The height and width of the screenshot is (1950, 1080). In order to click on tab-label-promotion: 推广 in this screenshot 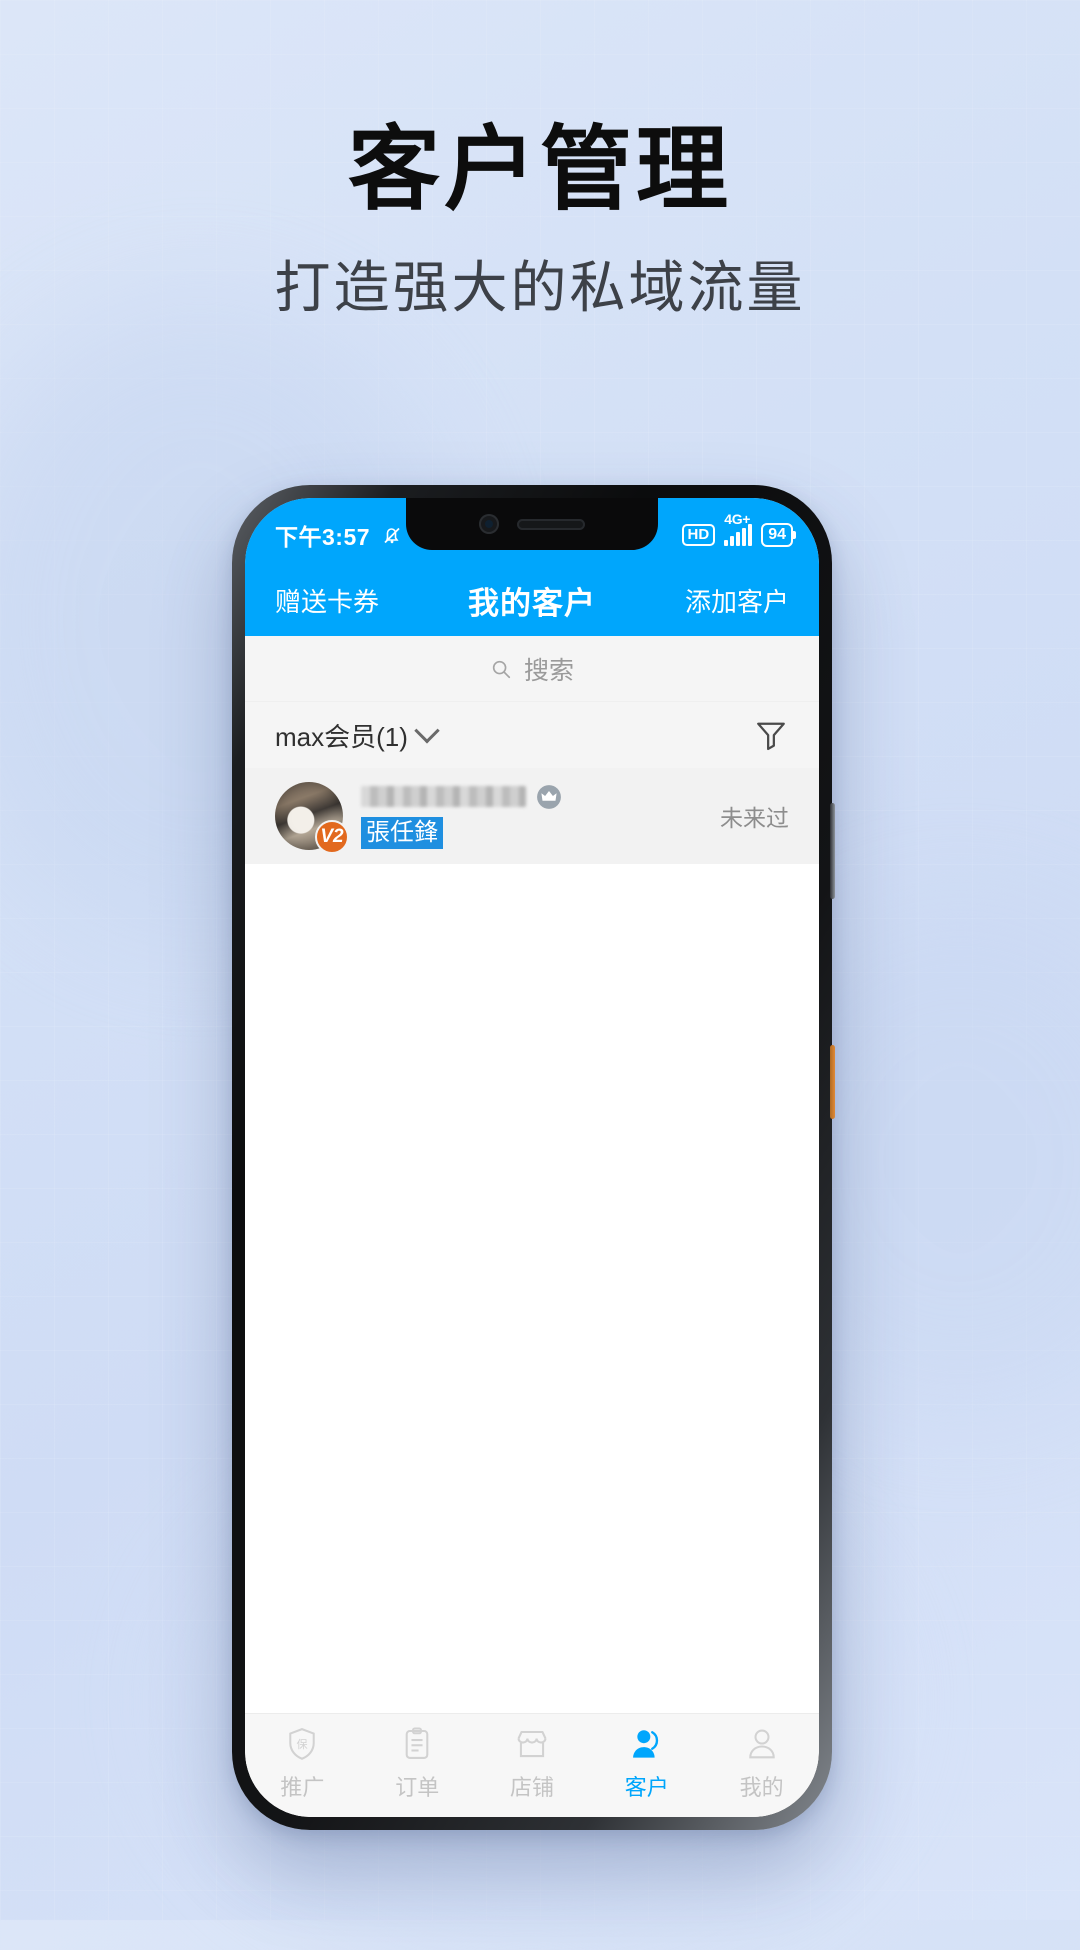, I will do `click(302, 1787)`.